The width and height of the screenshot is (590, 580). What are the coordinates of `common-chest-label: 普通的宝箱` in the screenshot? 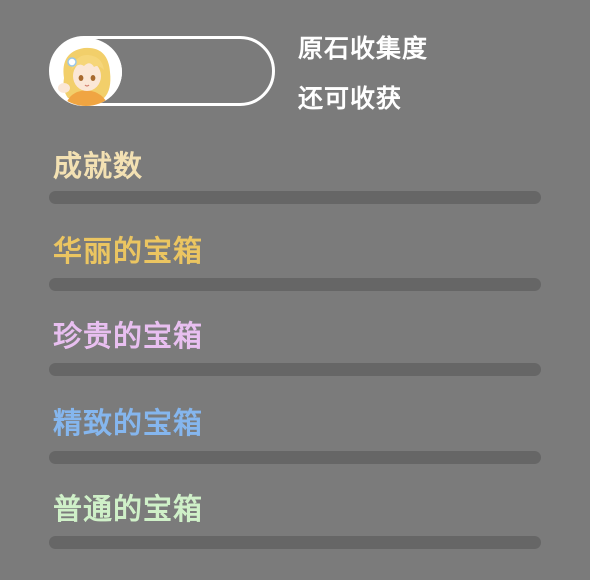 It's located at (128, 509).